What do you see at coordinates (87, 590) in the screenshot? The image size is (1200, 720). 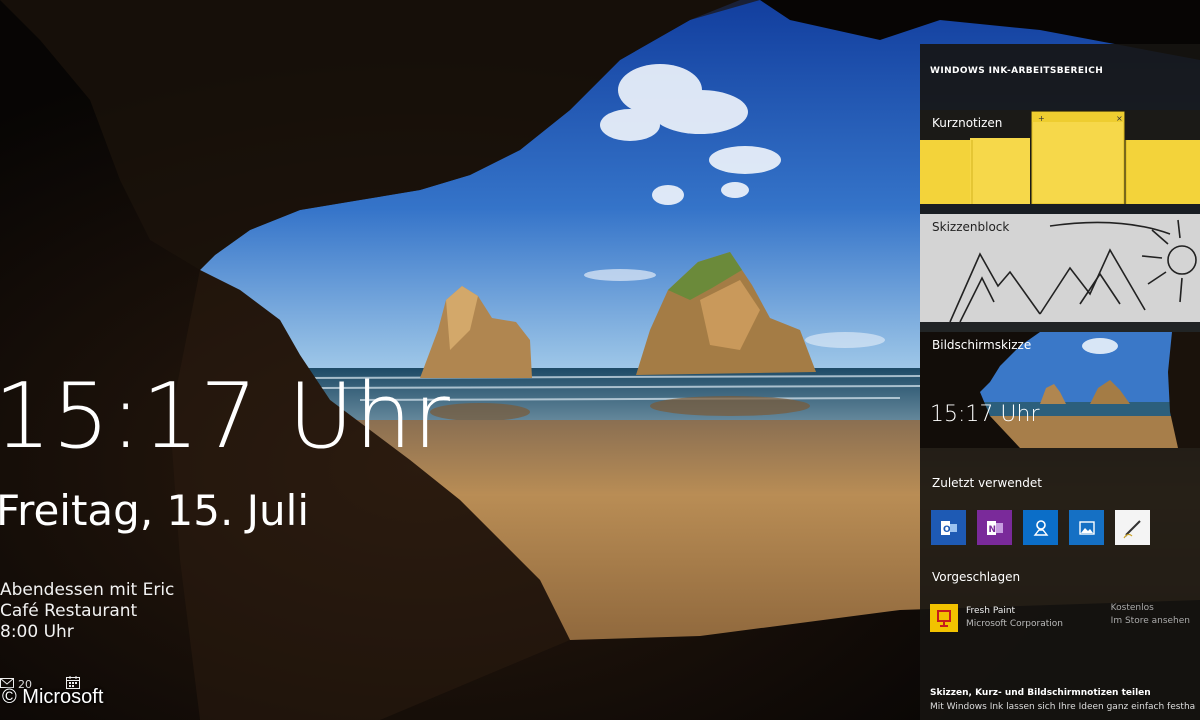 I see `appointment-title: Abendessen mit Eric` at bounding box center [87, 590].